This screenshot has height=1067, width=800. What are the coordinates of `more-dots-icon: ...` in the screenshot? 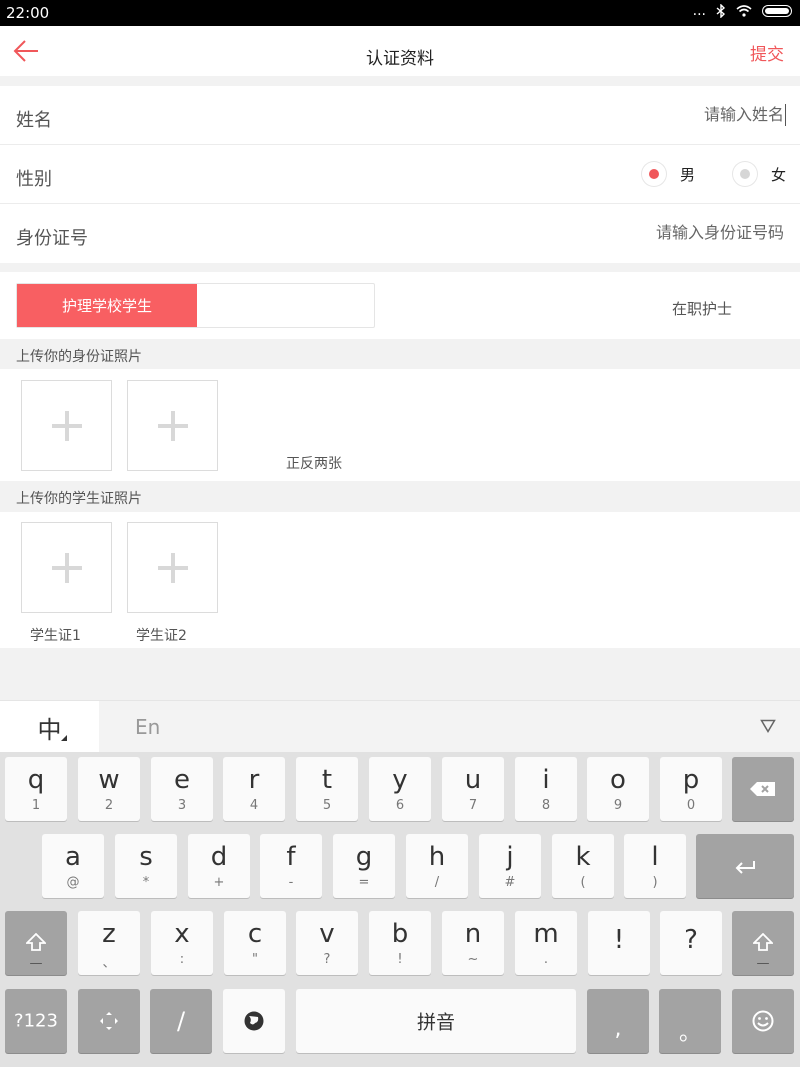 It's located at (699, 11).